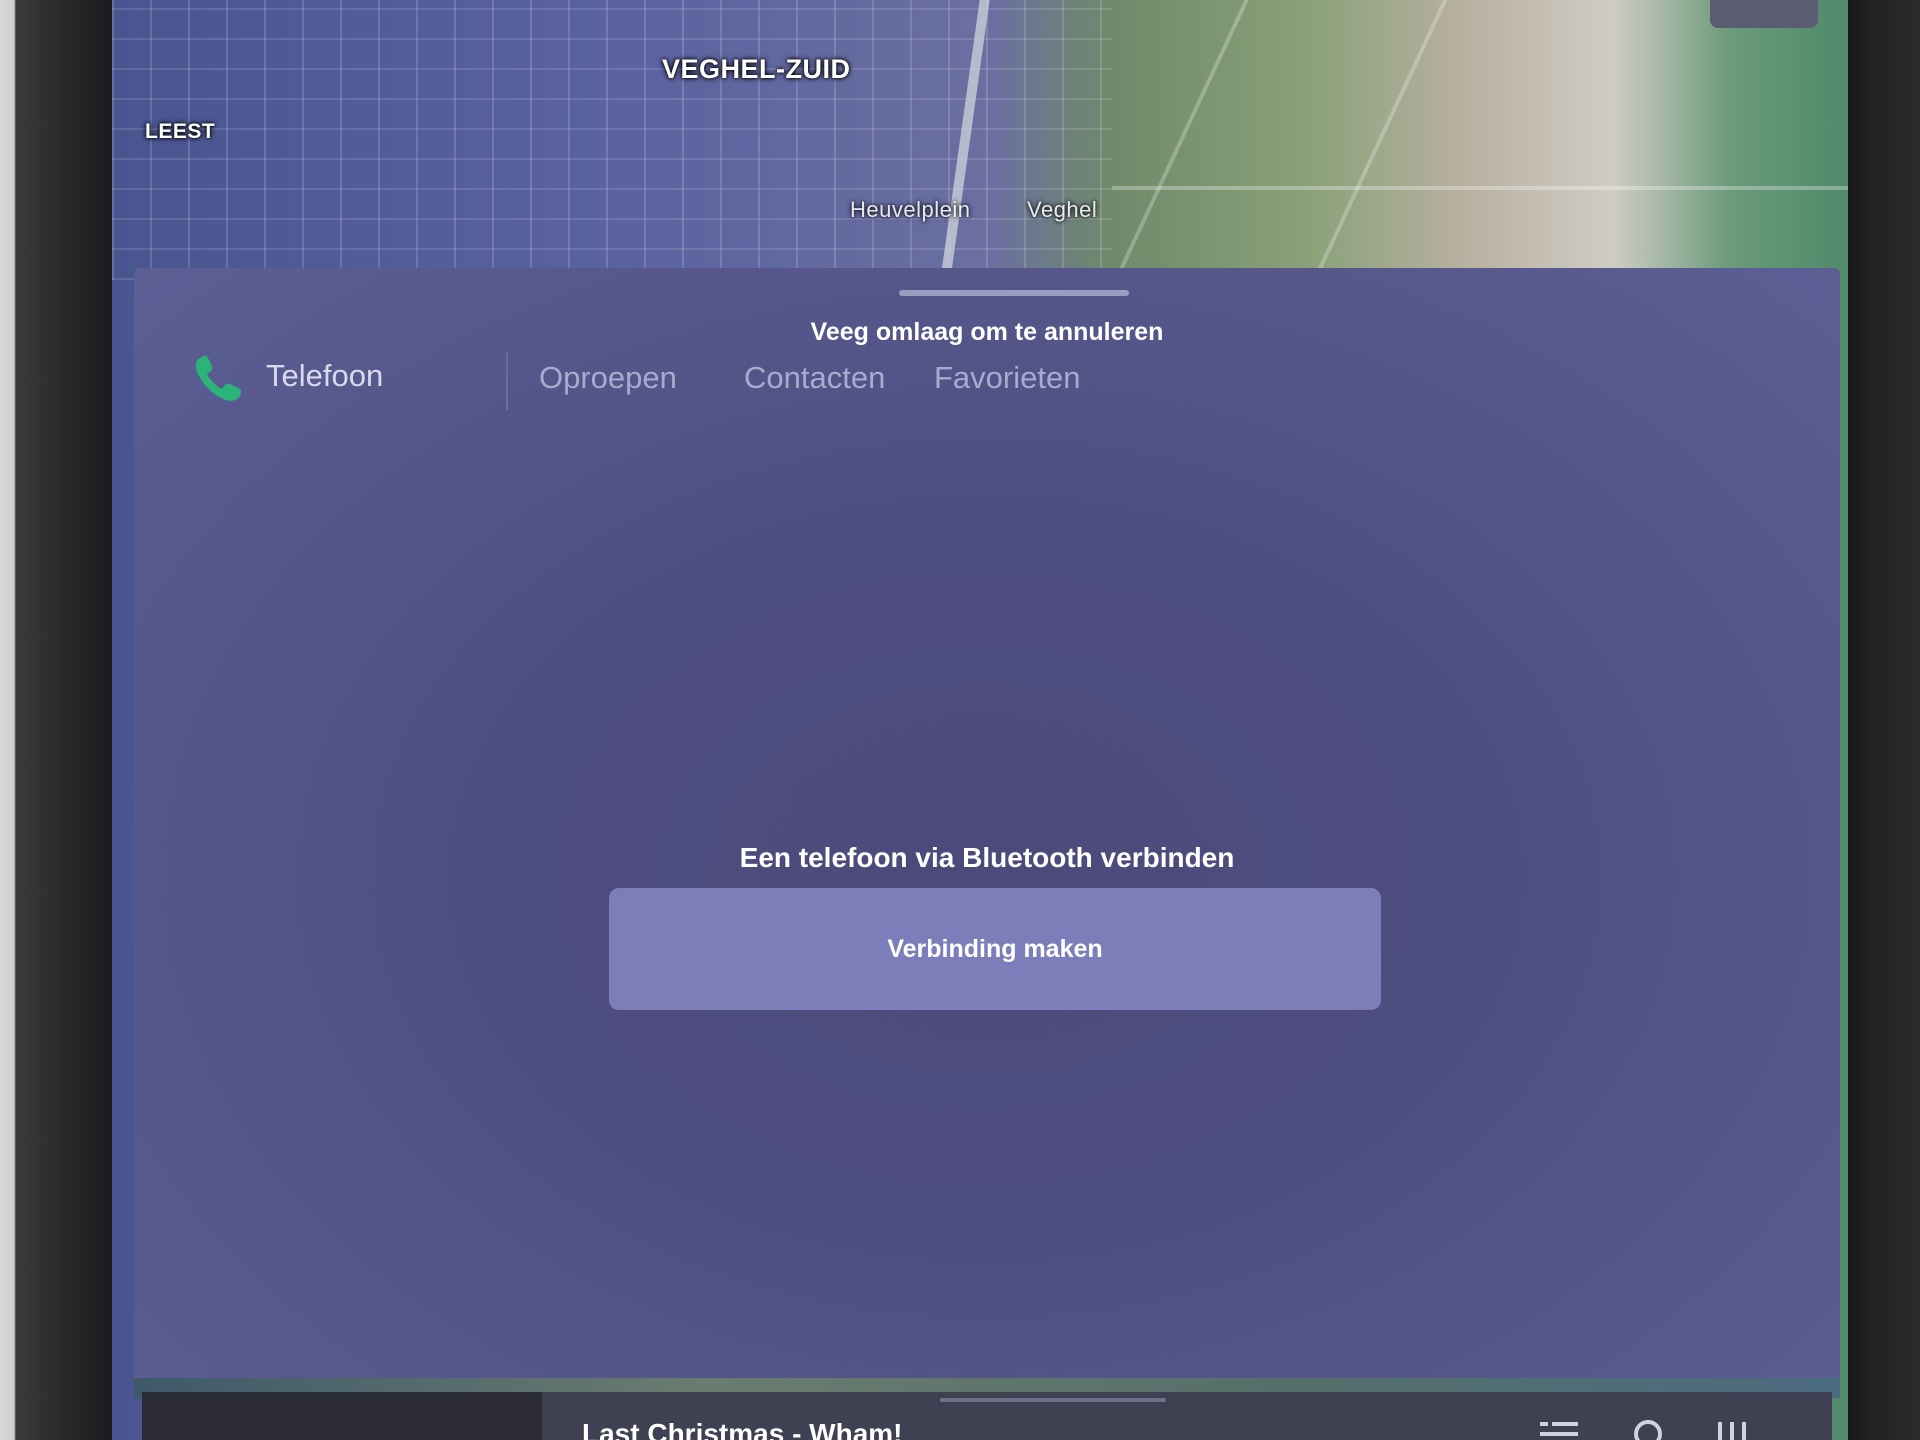  Describe the element at coordinates (1062, 209) in the screenshot. I see `map-label-veghel: Veghel` at that location.